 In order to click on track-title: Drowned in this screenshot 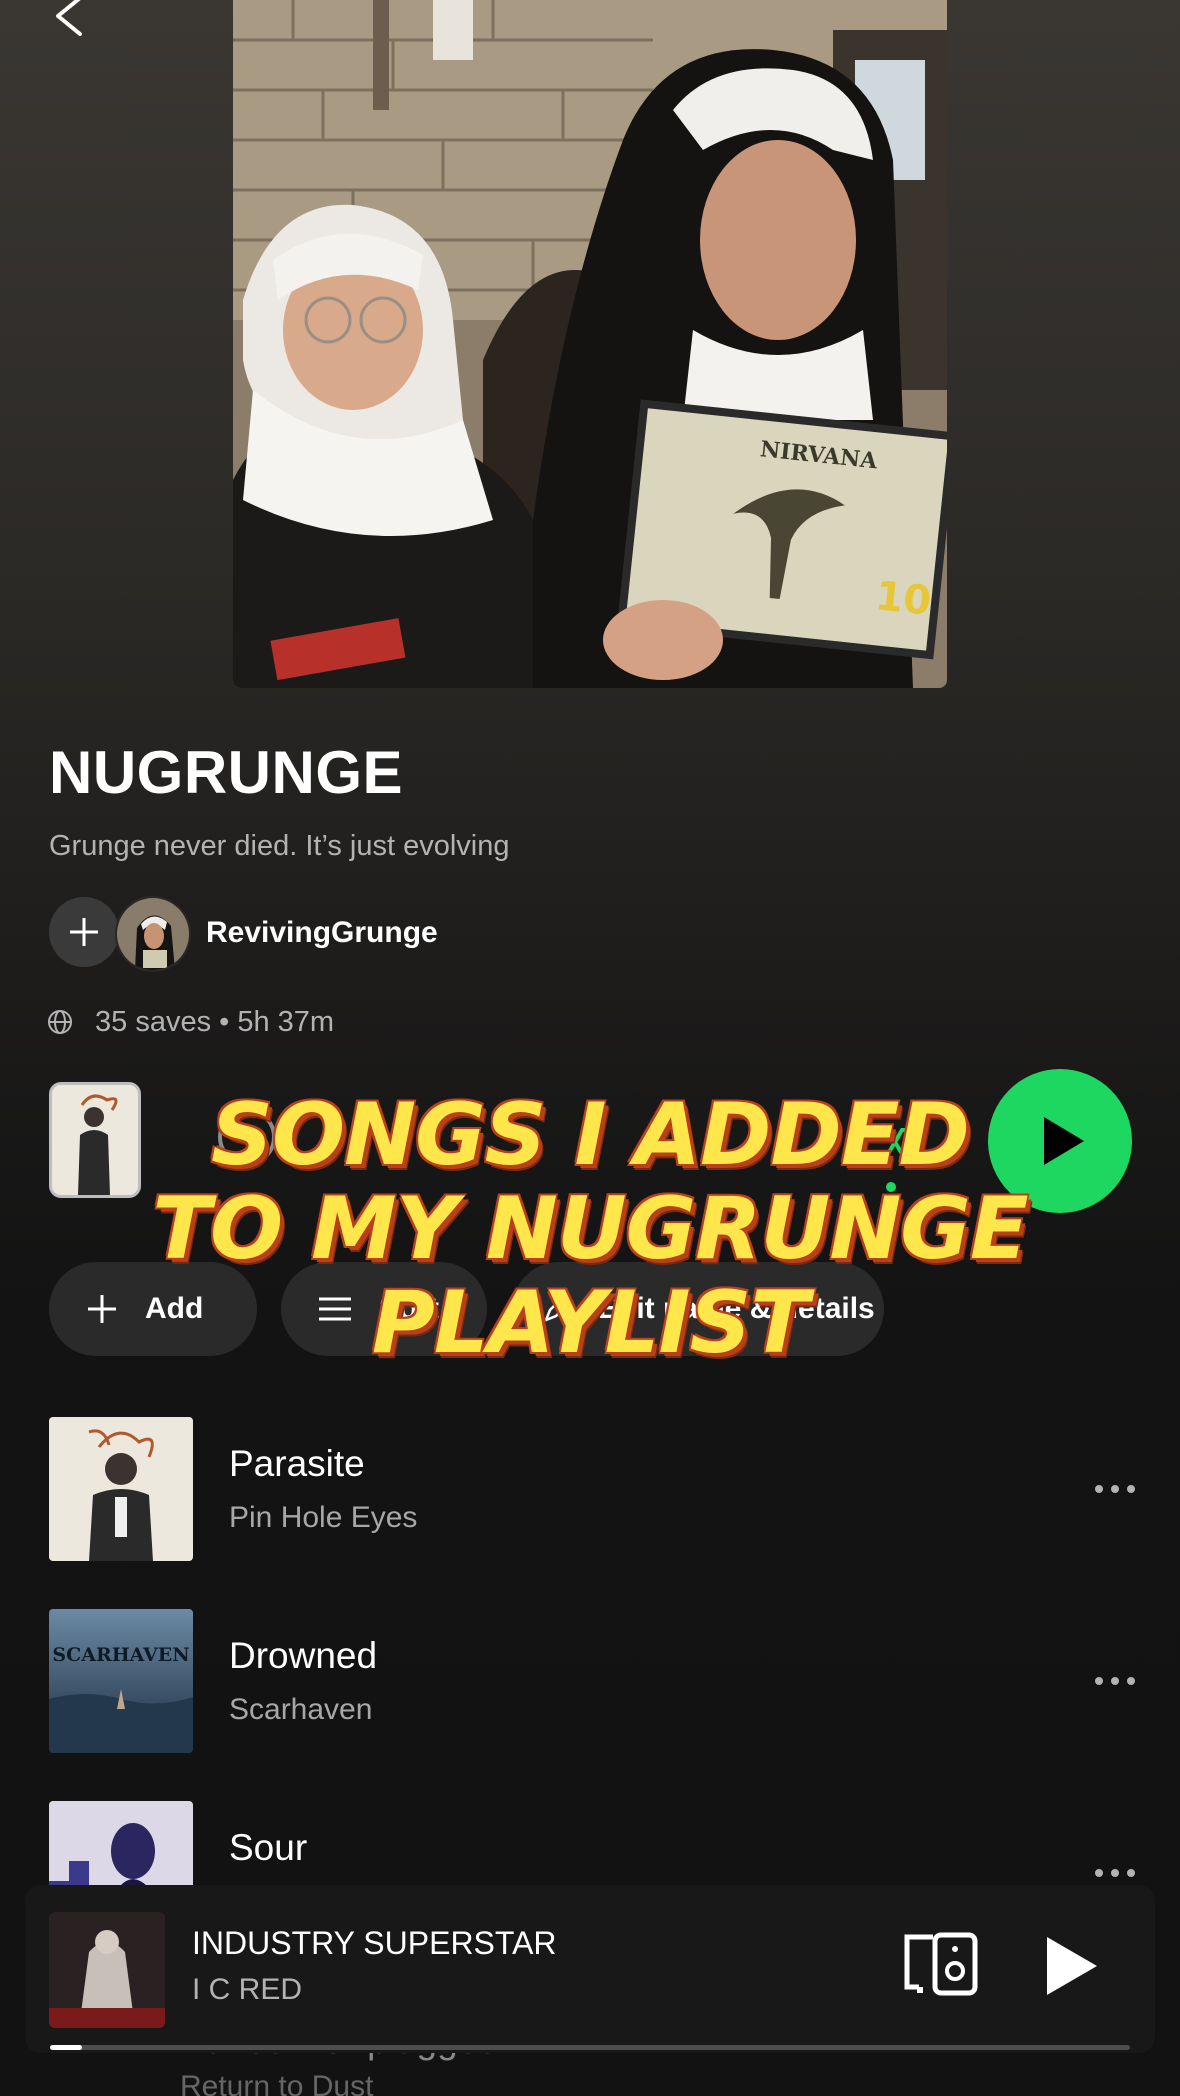, I will do `click(303, 1655)`.